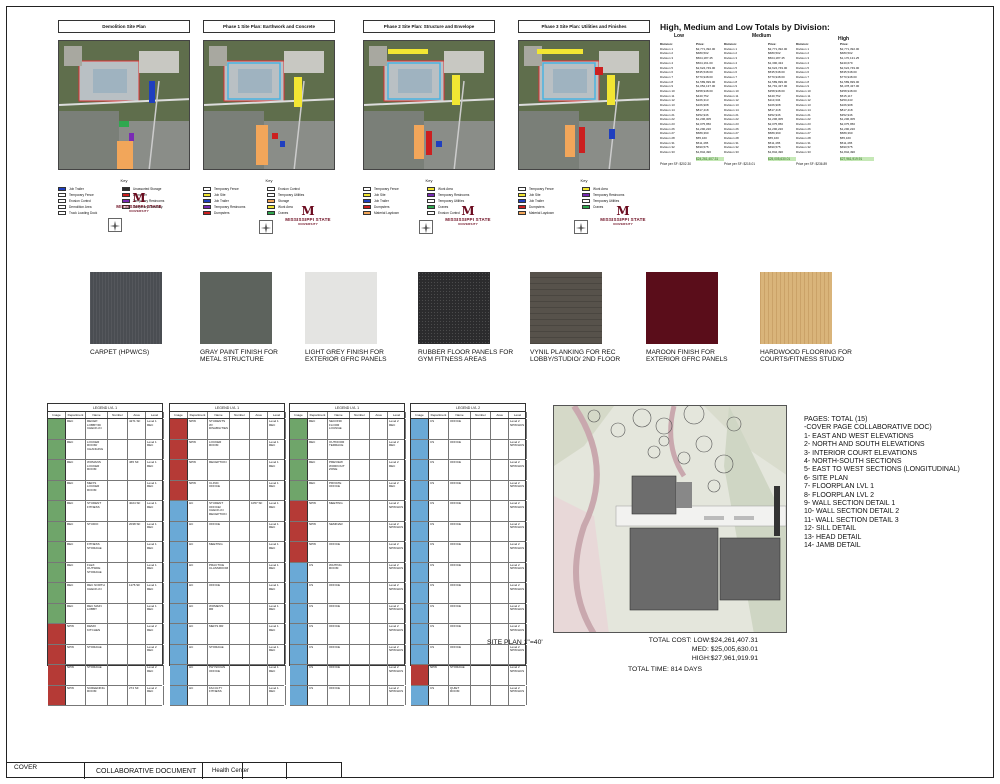 The width and height of the screenshot is (1000, 784). What do you see at coordinates (219, 470) in the screenshot?
I see `legend-cell-name: RECEPTION` at bounding box center [219, 470].